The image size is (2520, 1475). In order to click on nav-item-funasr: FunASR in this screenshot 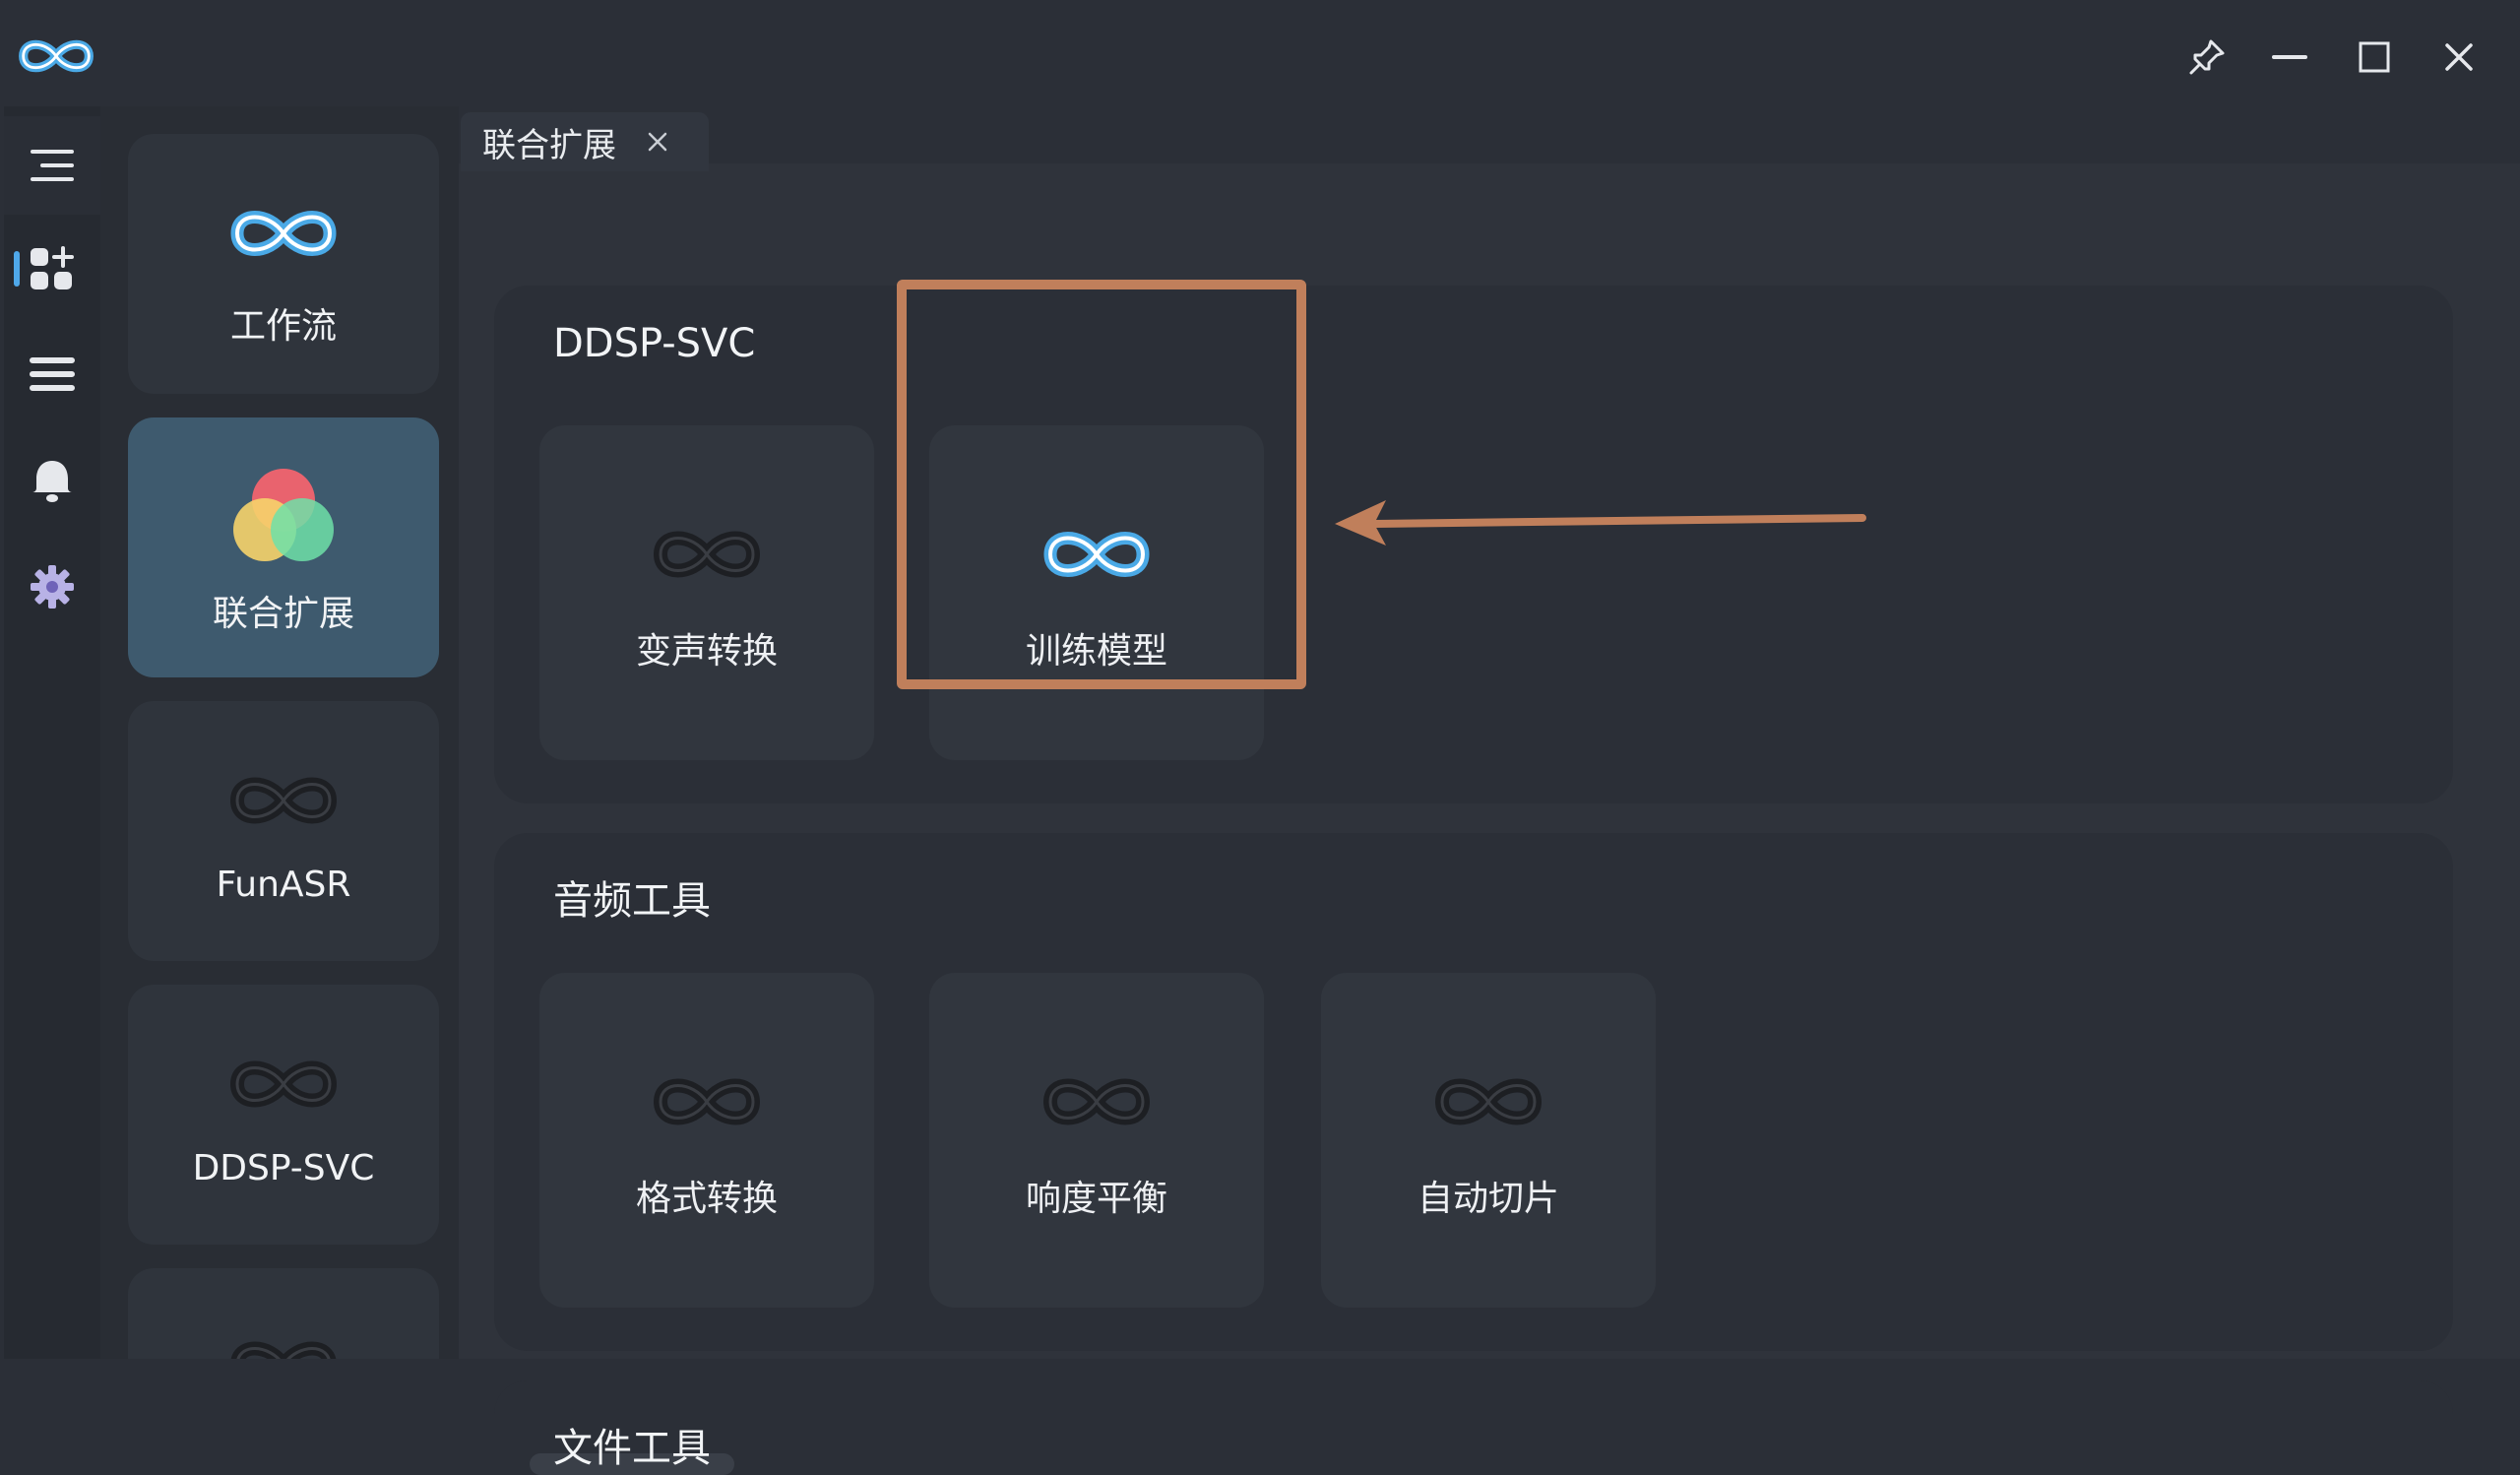, I will do `click(283, 831)`.